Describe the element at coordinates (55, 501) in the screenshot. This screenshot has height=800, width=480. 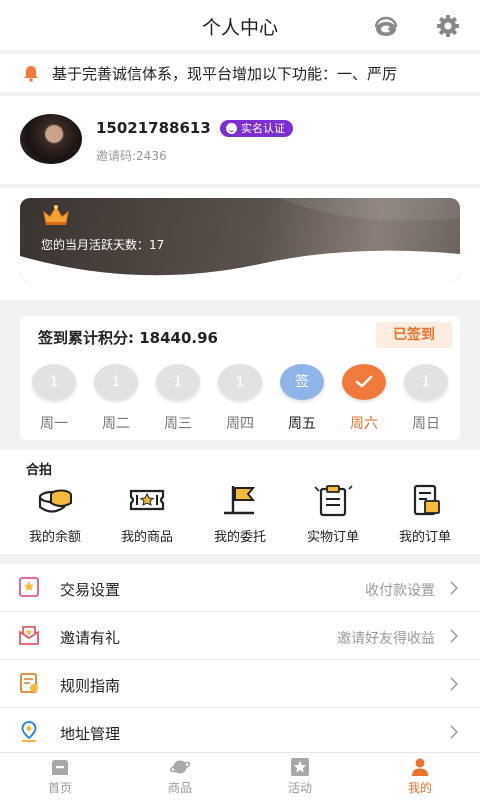
I see `balance-icon` at that location.